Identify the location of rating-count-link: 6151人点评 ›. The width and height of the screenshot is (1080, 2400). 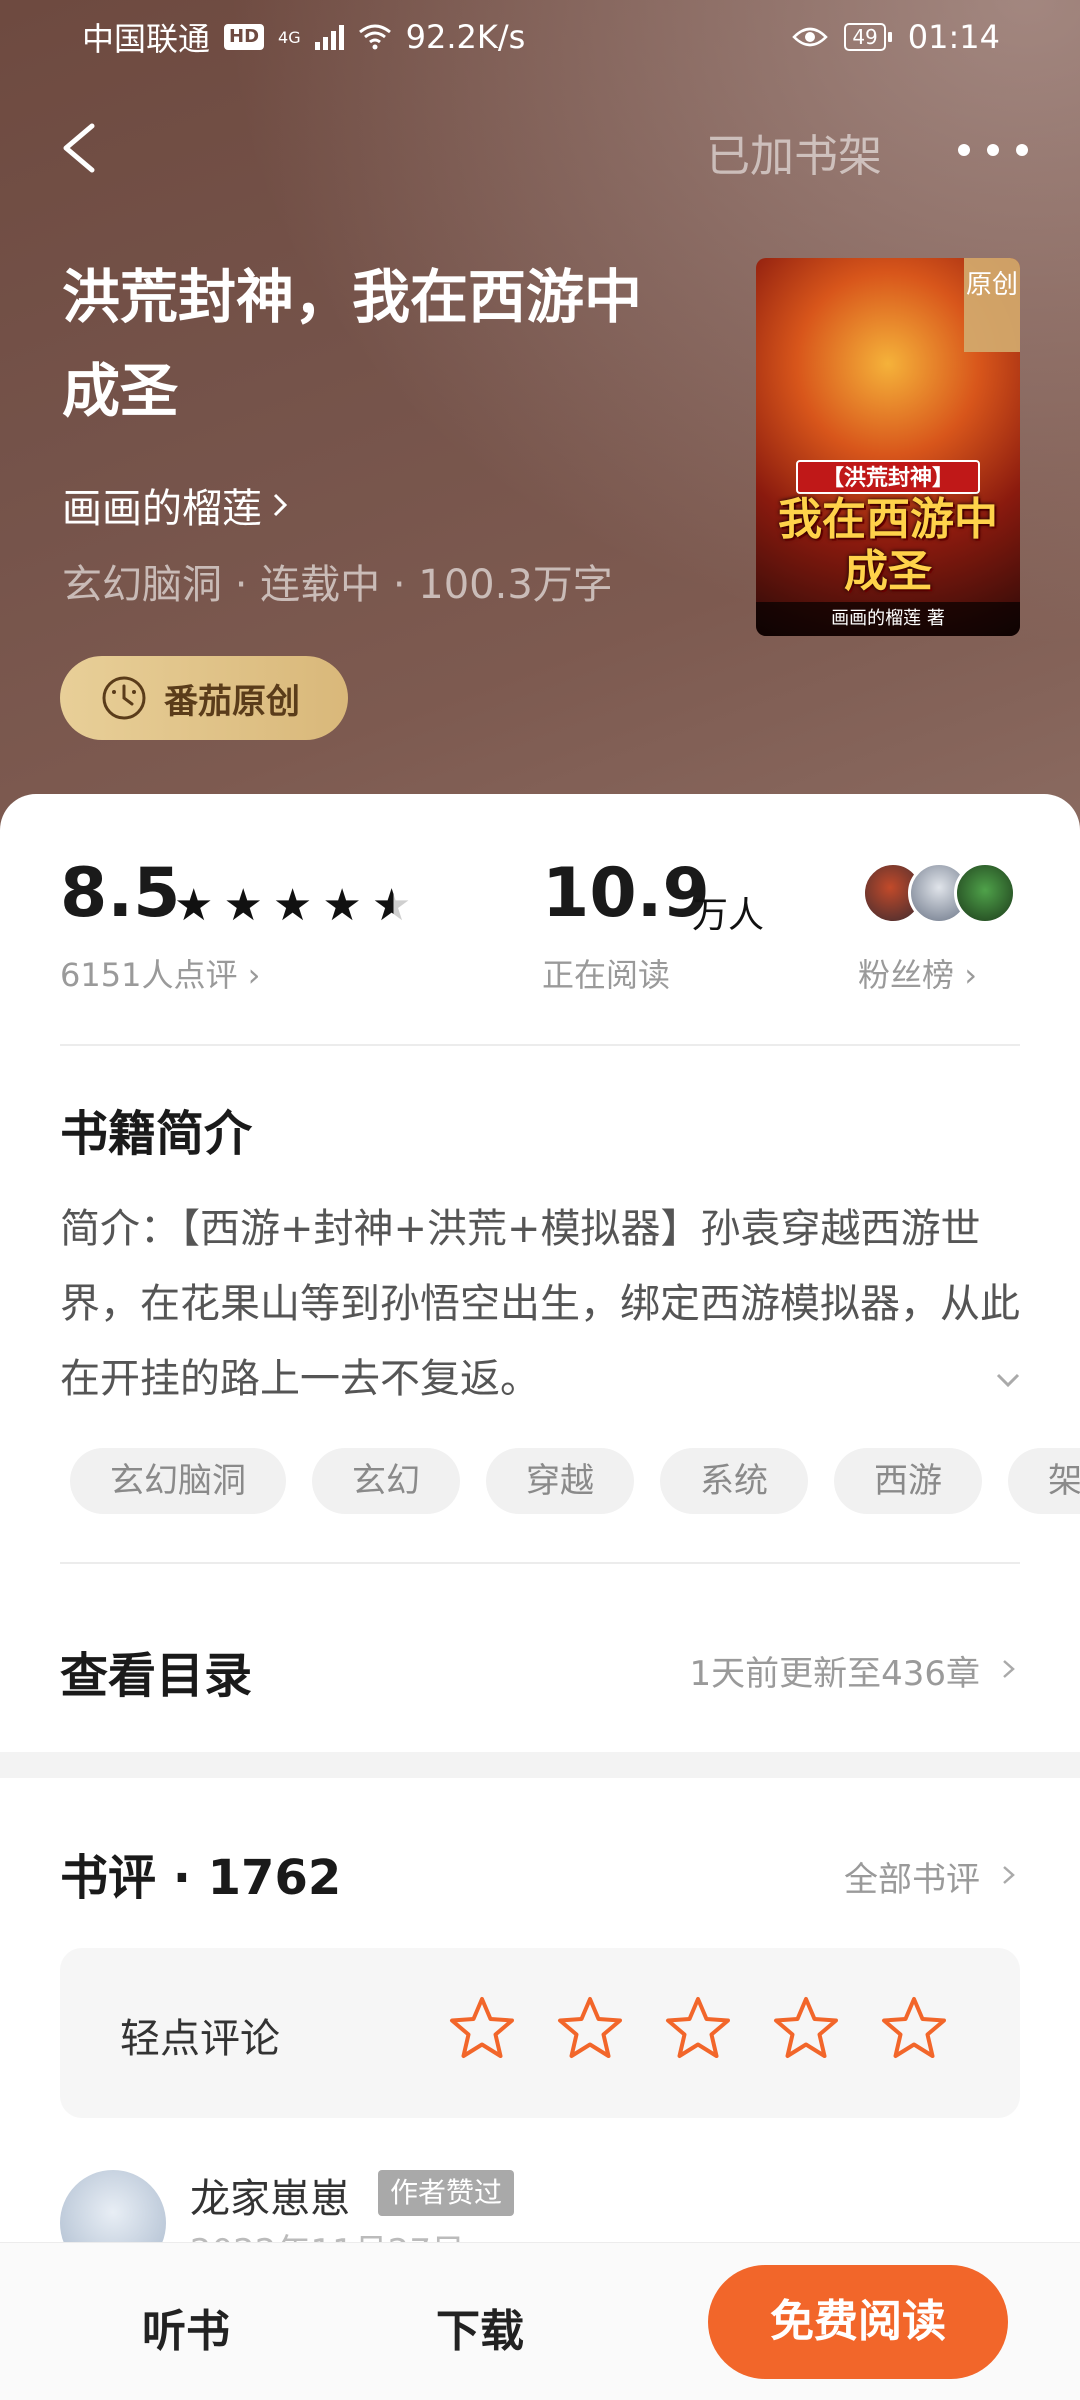
(160, 973).